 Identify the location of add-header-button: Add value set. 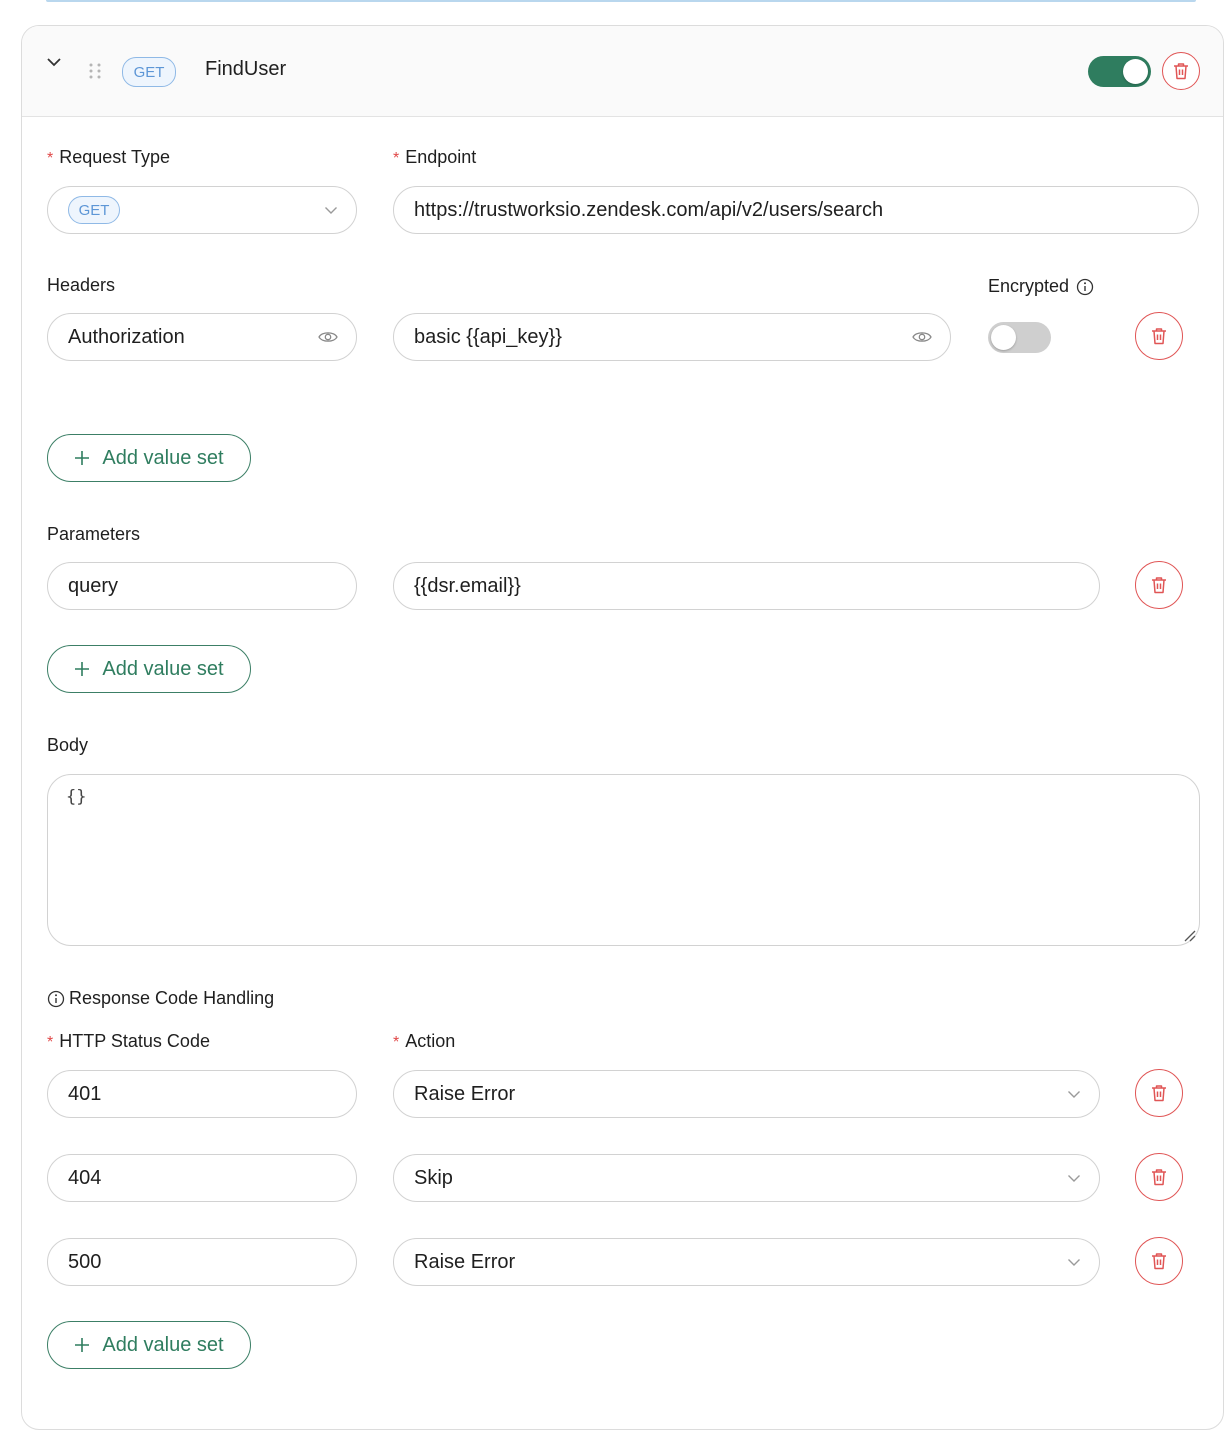
(149, 458).